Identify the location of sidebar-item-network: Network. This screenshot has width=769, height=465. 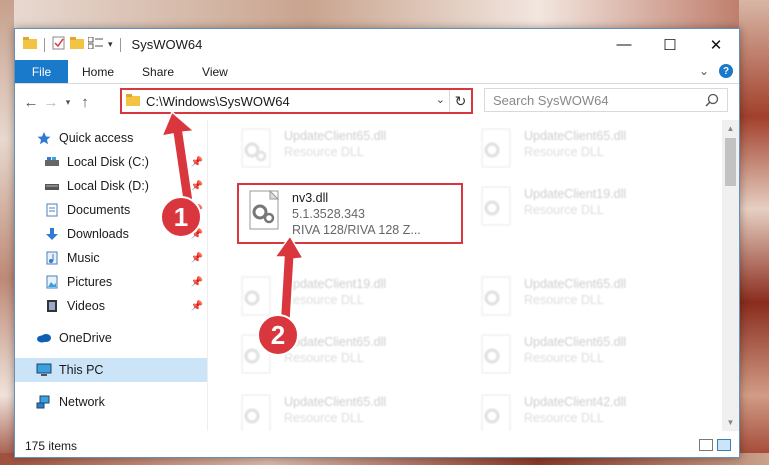
(111, 402).